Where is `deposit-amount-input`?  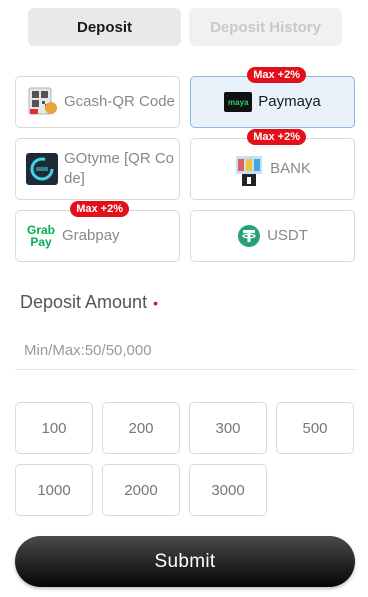 deposit-amount-input is located at coordinates (185, 351).